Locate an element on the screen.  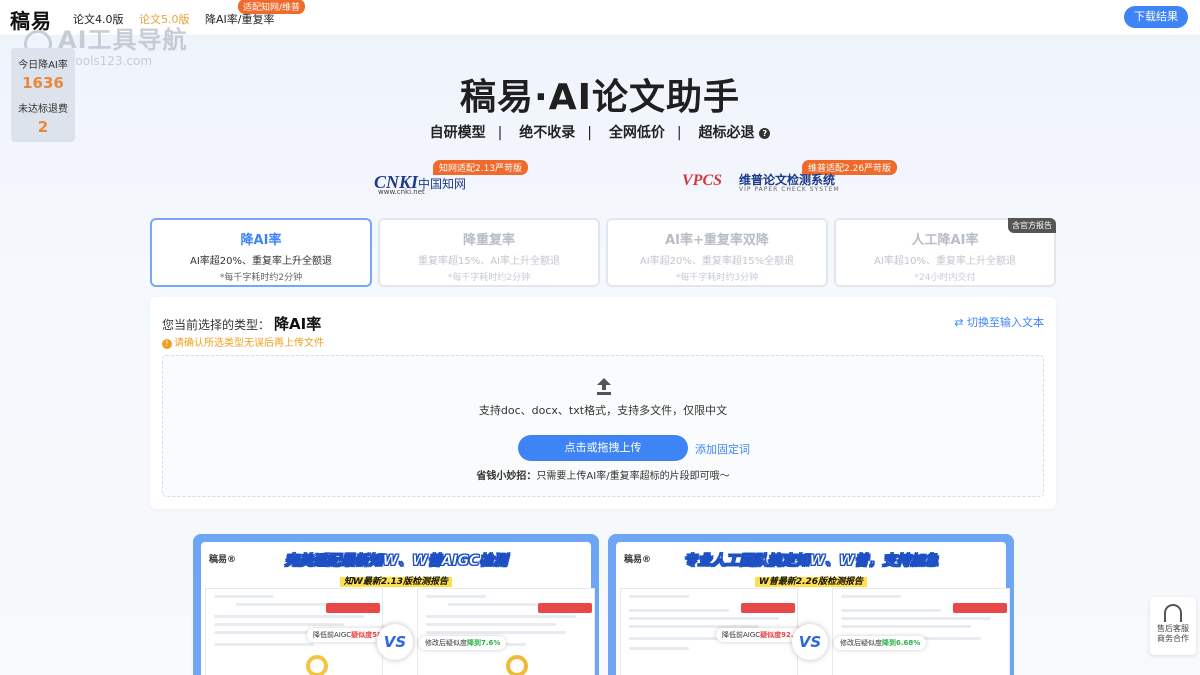
mode-reduce-ai: 降AI率 AI率超20%、重复率上升全额退 *每千字耗时约2分钟 is located at coordinates (261, 252).